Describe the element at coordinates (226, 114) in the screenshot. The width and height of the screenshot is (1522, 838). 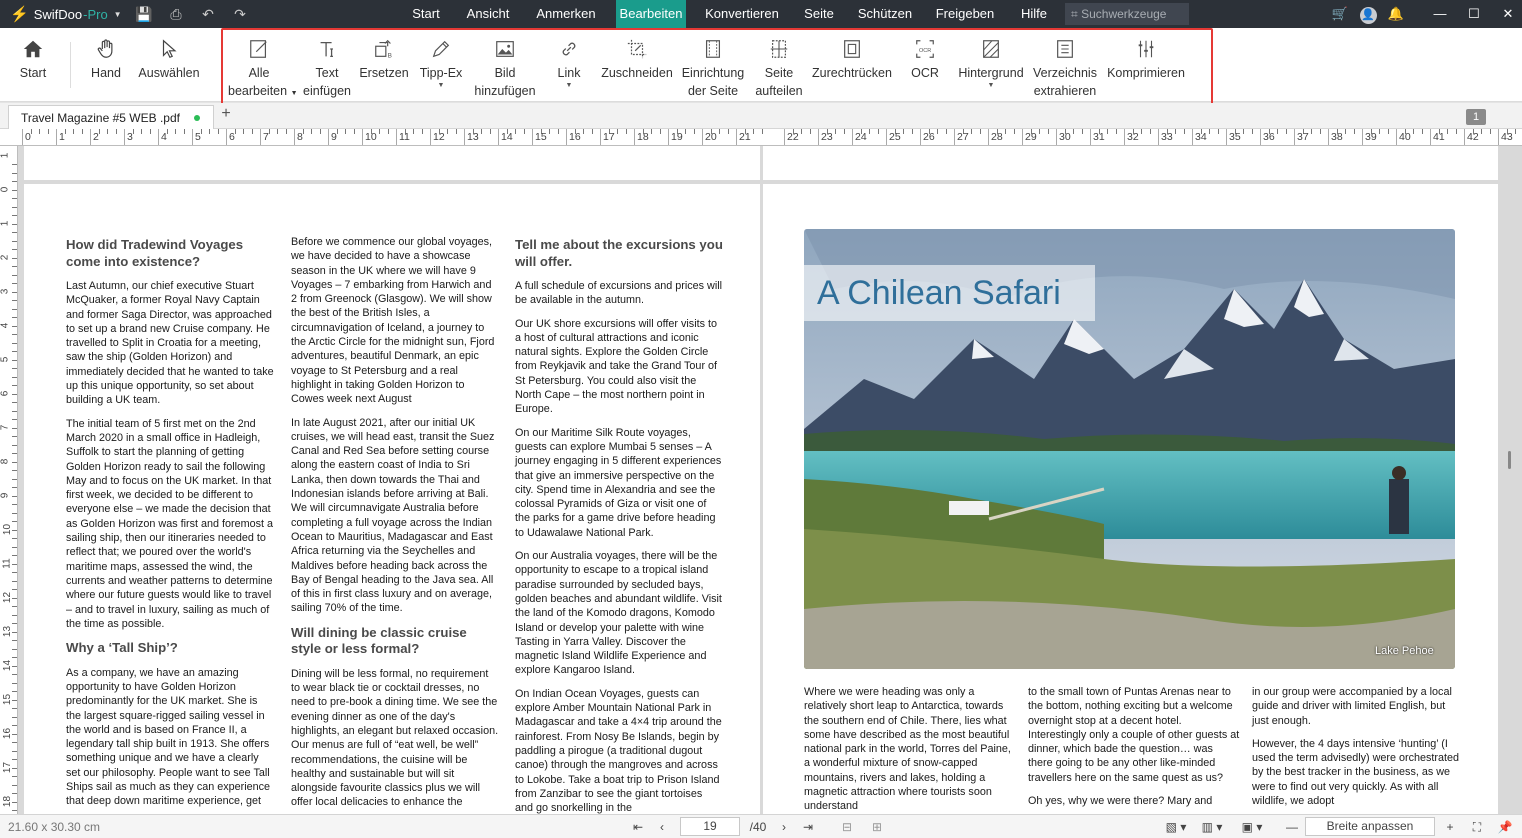
I see `add-tab-button: +` at that location.